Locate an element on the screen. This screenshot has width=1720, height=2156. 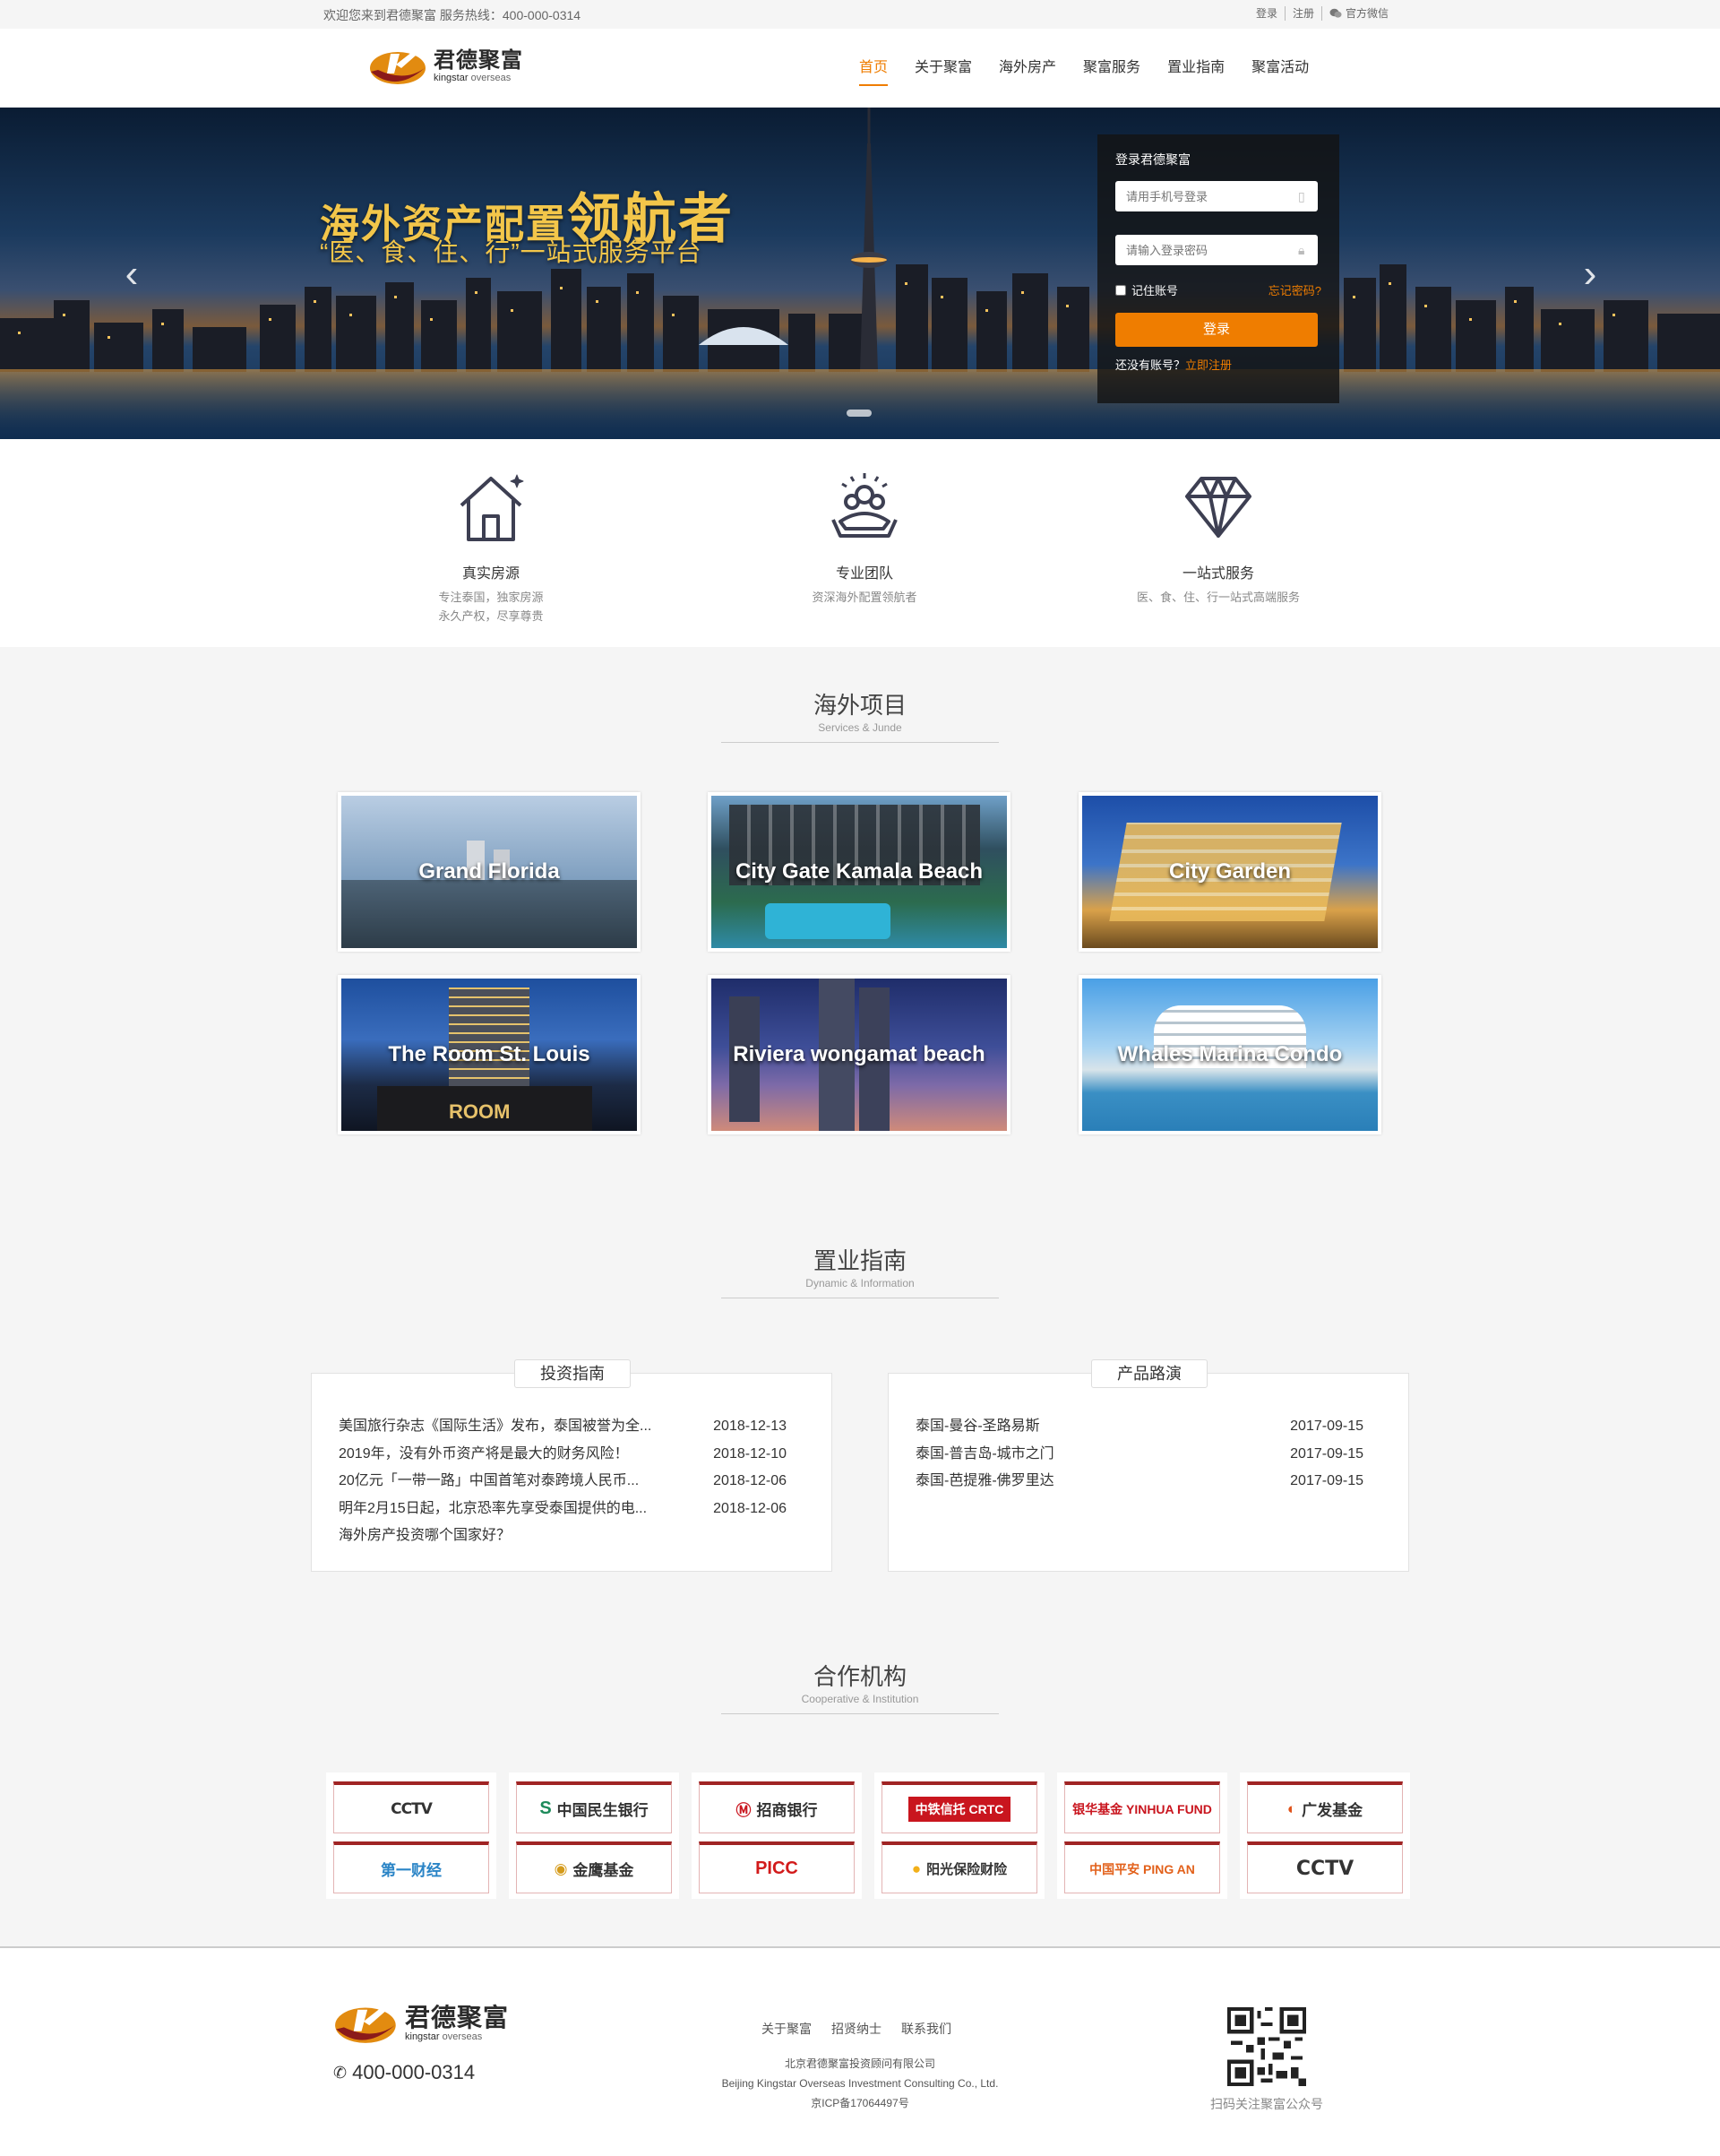
project-card: City Gate Kamala Beach is located at coordinates (859, 872).